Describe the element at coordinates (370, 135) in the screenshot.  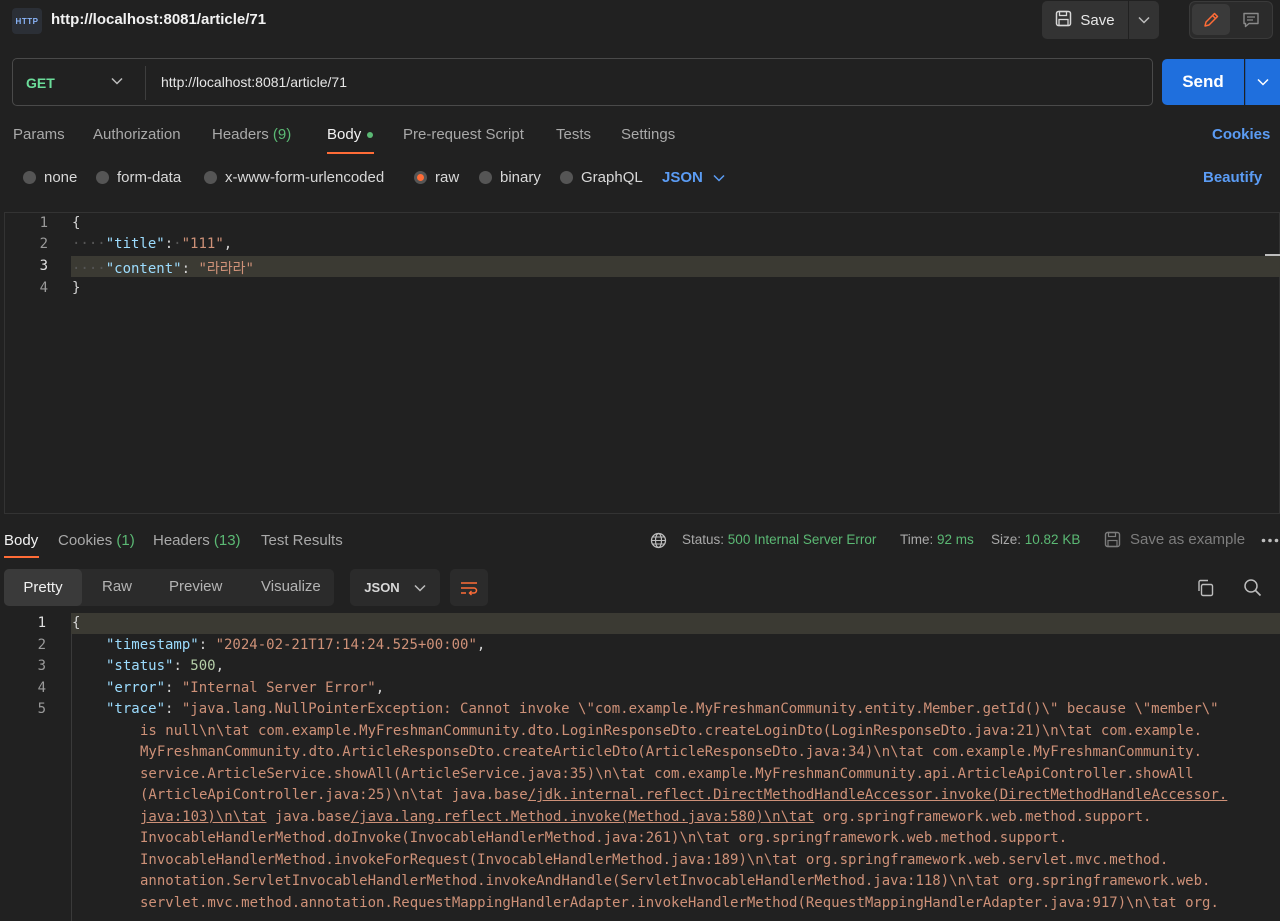
I see `body-modified-dot` at that location.